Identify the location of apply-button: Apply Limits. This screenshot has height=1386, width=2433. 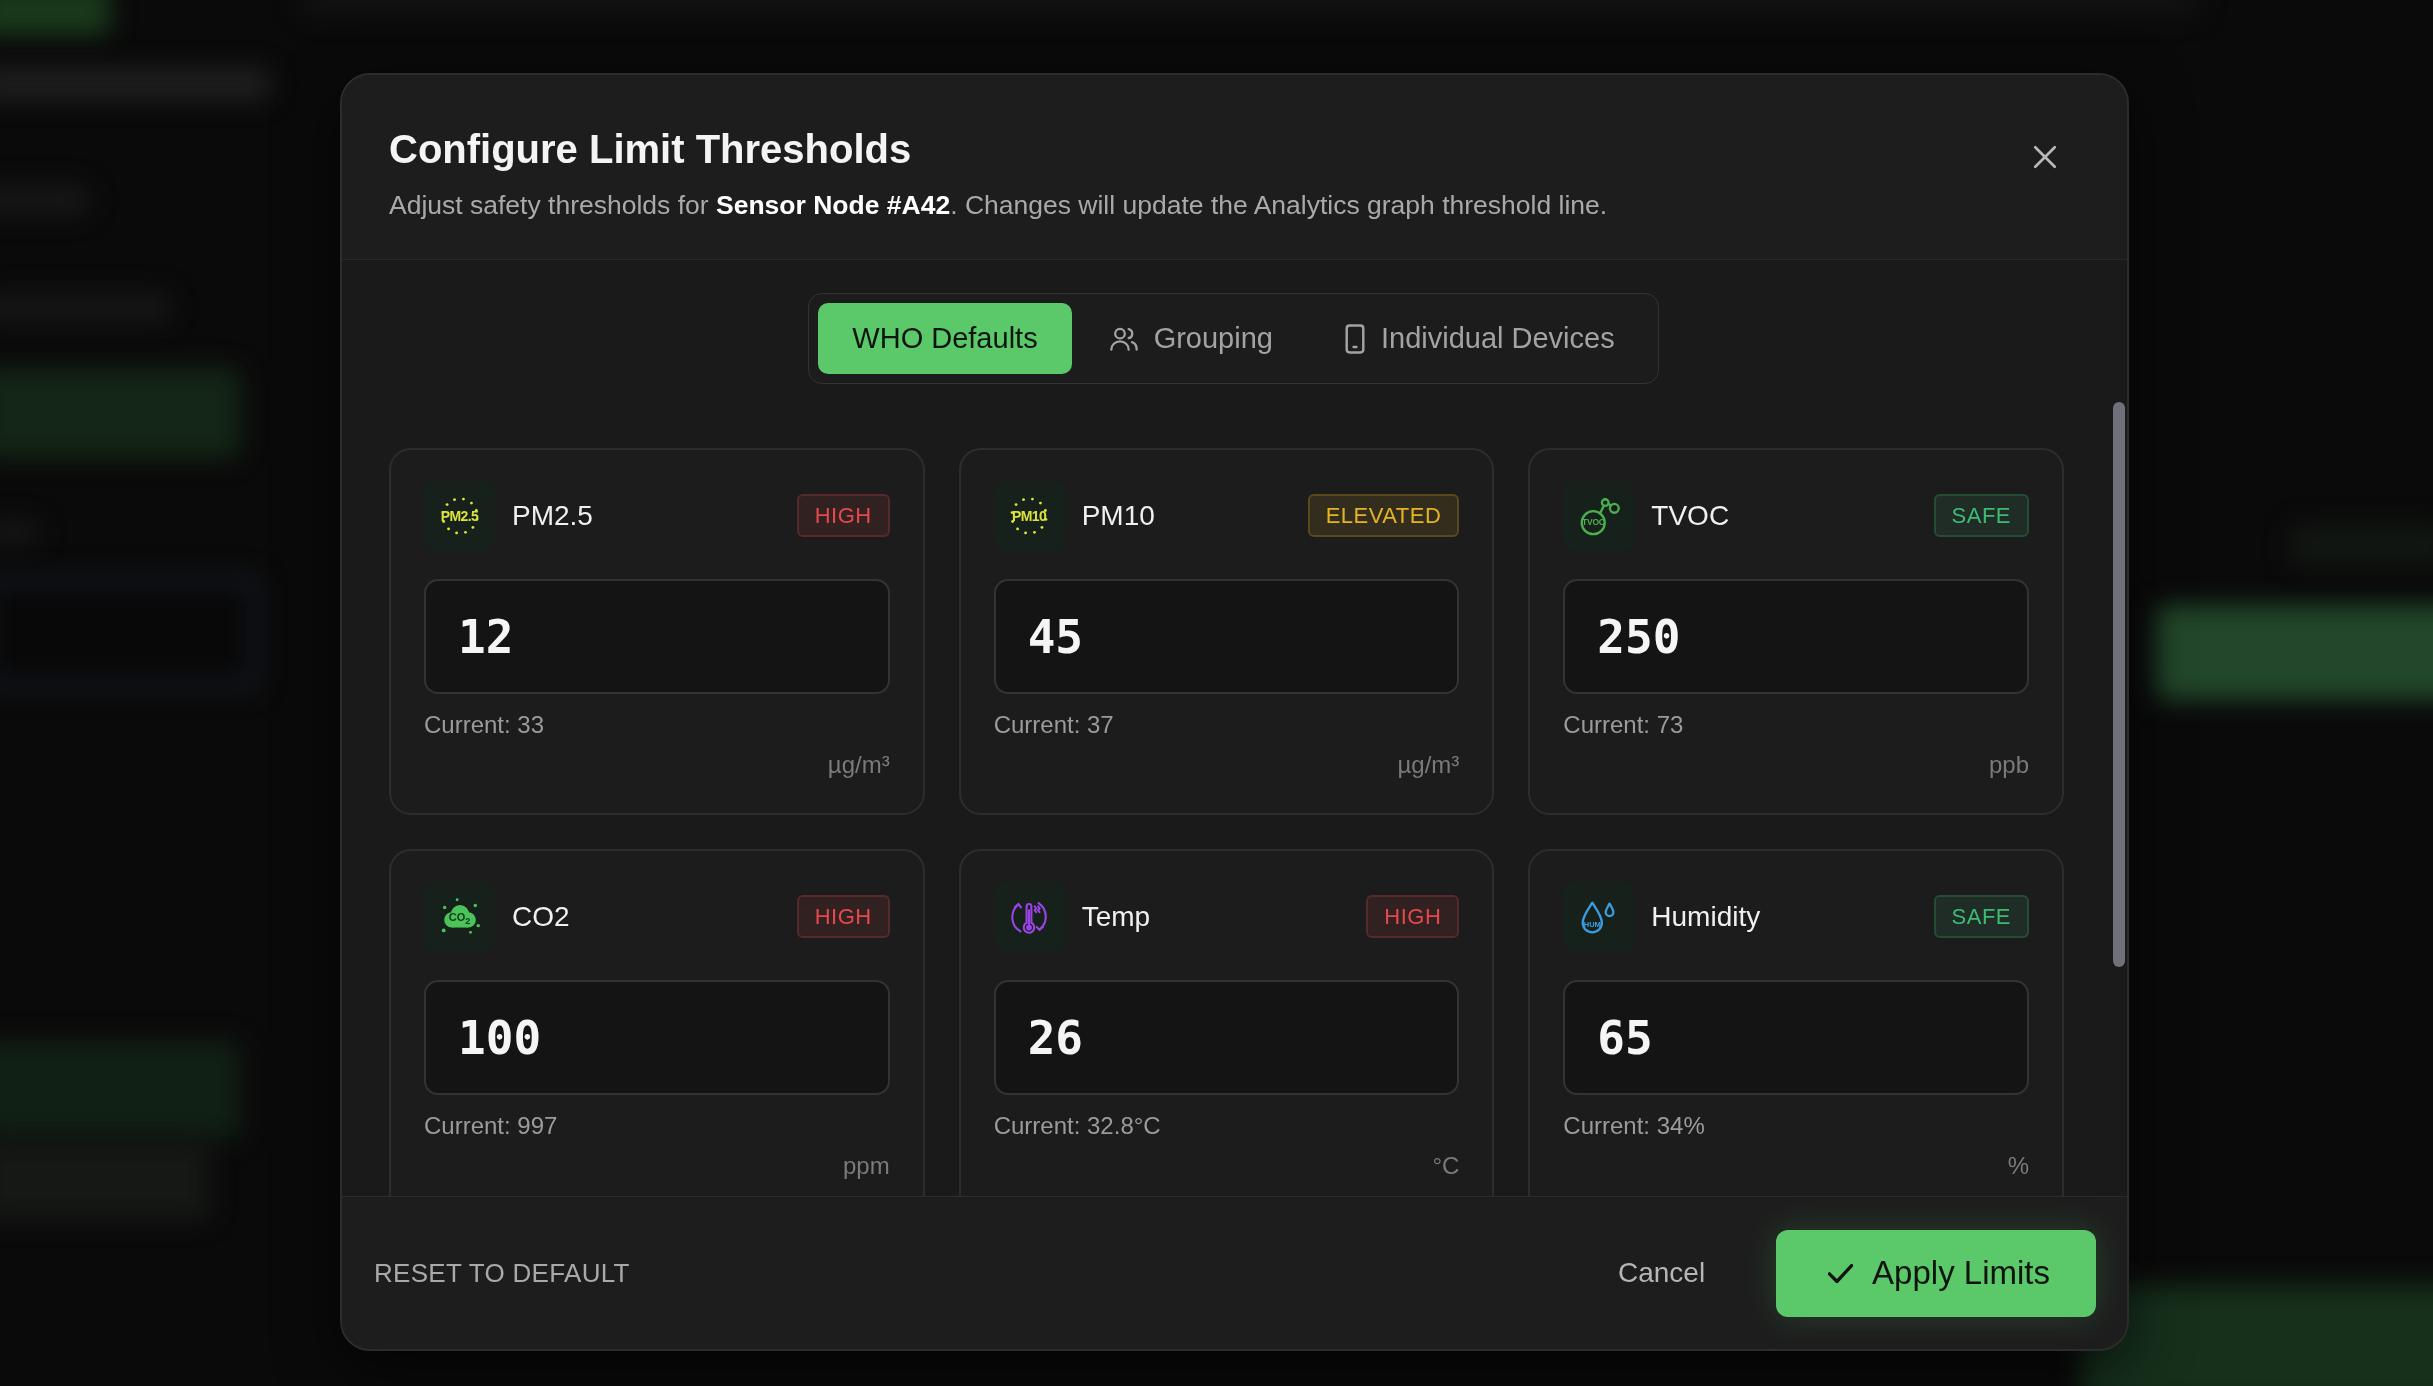
(1936, 1273).